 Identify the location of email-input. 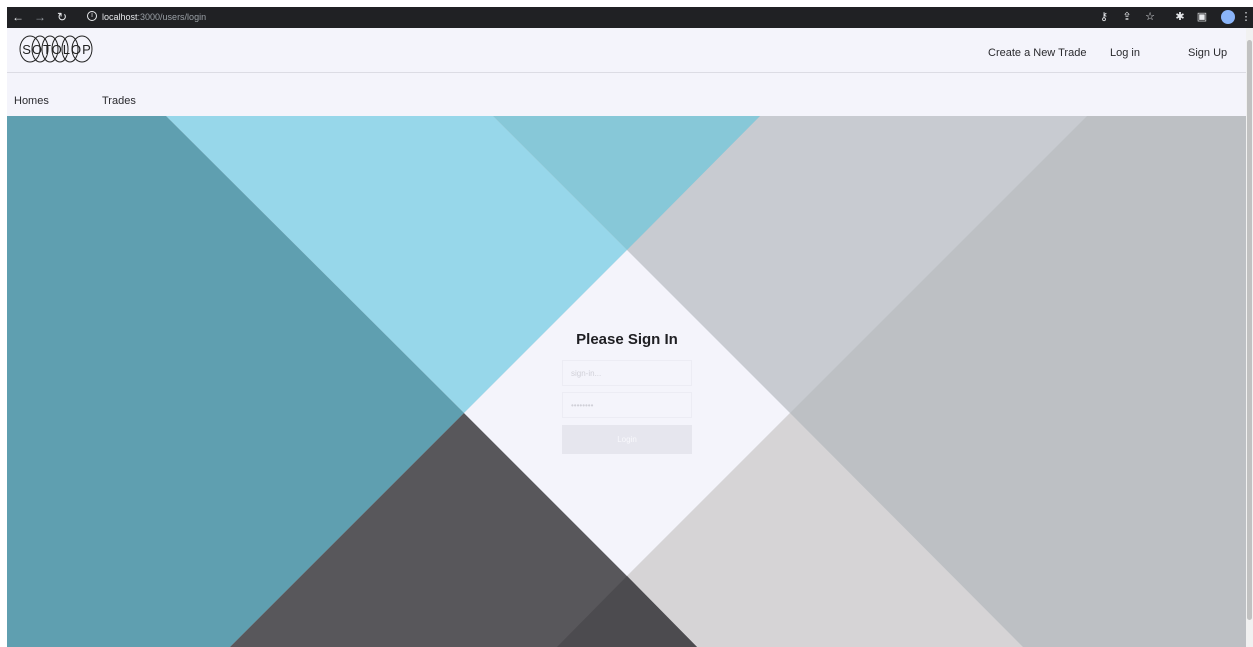
(627, 373).